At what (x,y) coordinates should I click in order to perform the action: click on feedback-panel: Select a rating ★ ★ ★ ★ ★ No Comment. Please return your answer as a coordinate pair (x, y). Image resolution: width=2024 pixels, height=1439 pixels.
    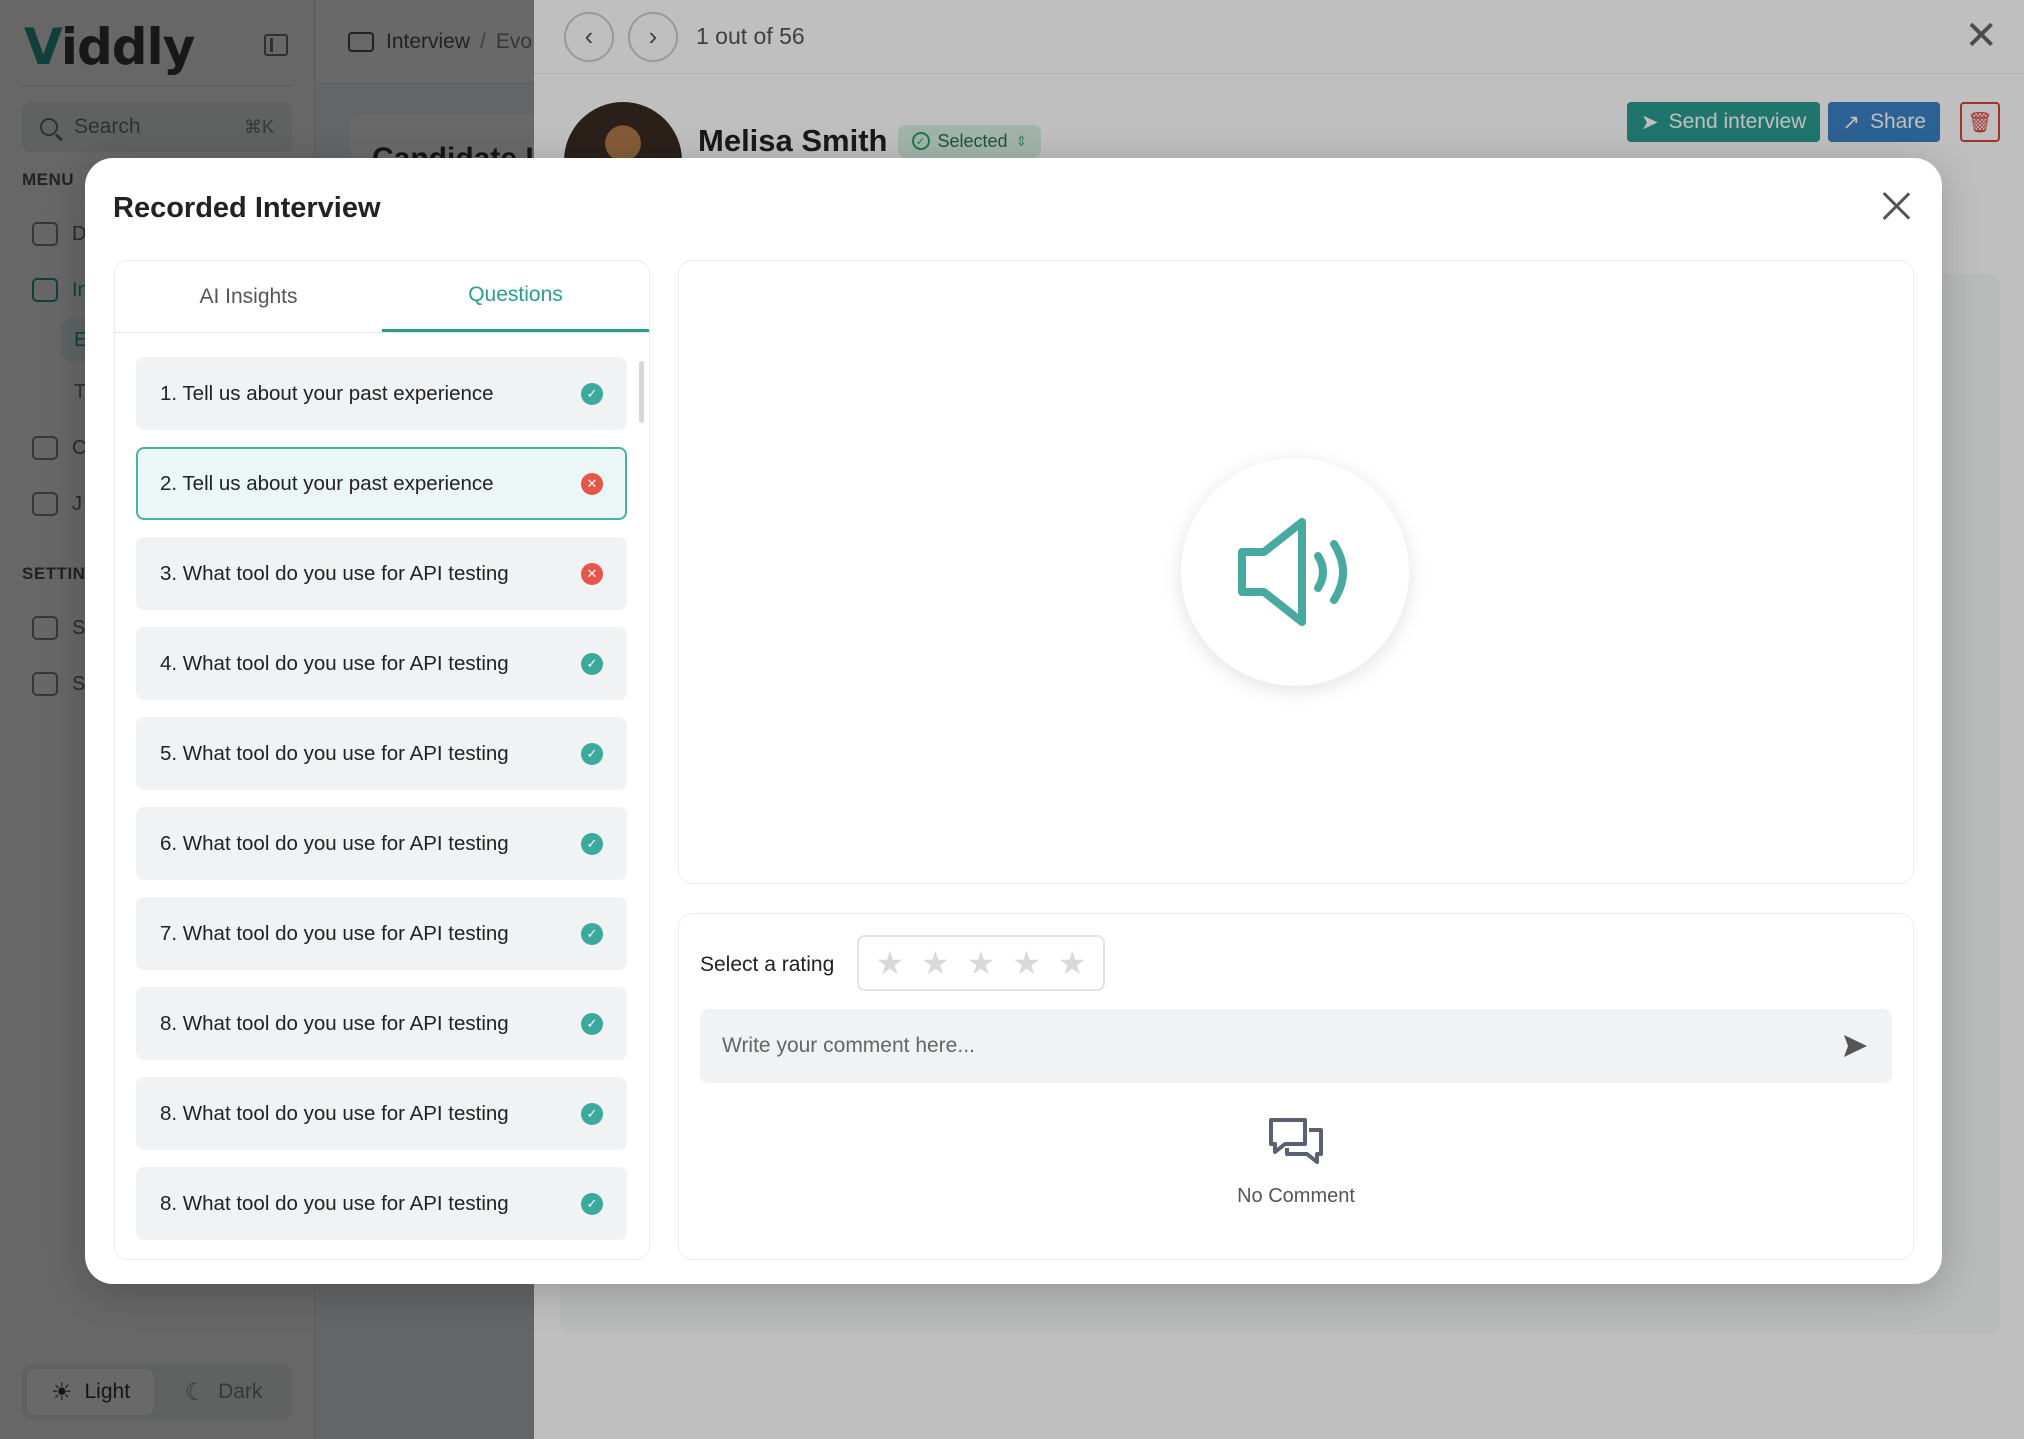
    Looking at the image, I should click on (1296, 1086).